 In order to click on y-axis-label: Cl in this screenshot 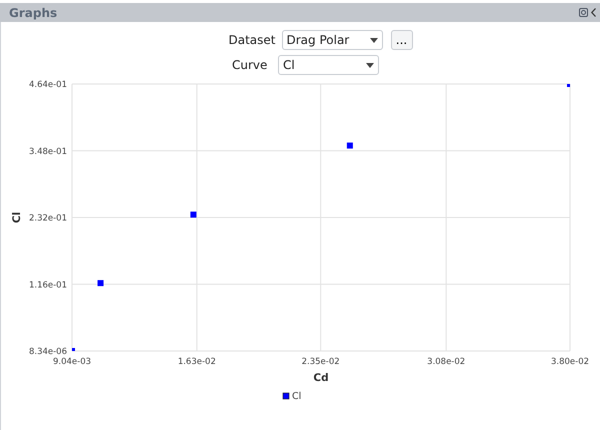, I will do `click(17, 218)`.